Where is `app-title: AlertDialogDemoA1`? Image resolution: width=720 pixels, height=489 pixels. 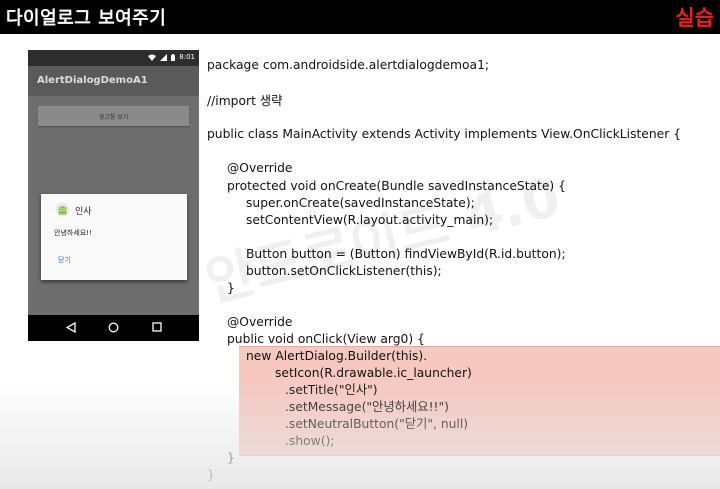
app-title: AlertDialogDemoA1 is located at coordinates (92, 80).